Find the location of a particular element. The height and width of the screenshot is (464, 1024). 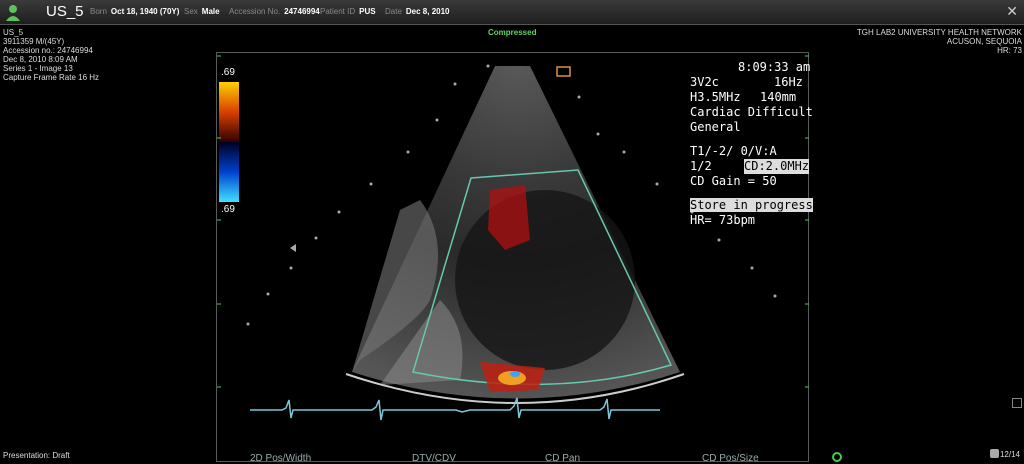

color-scale-bar is located at coordinates (229, 142).